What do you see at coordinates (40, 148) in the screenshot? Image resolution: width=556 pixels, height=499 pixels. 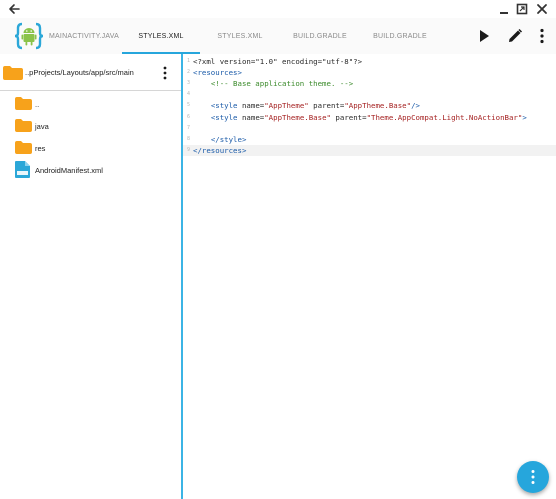 I see `list-item-label: res` at bounding box center [40, 148].